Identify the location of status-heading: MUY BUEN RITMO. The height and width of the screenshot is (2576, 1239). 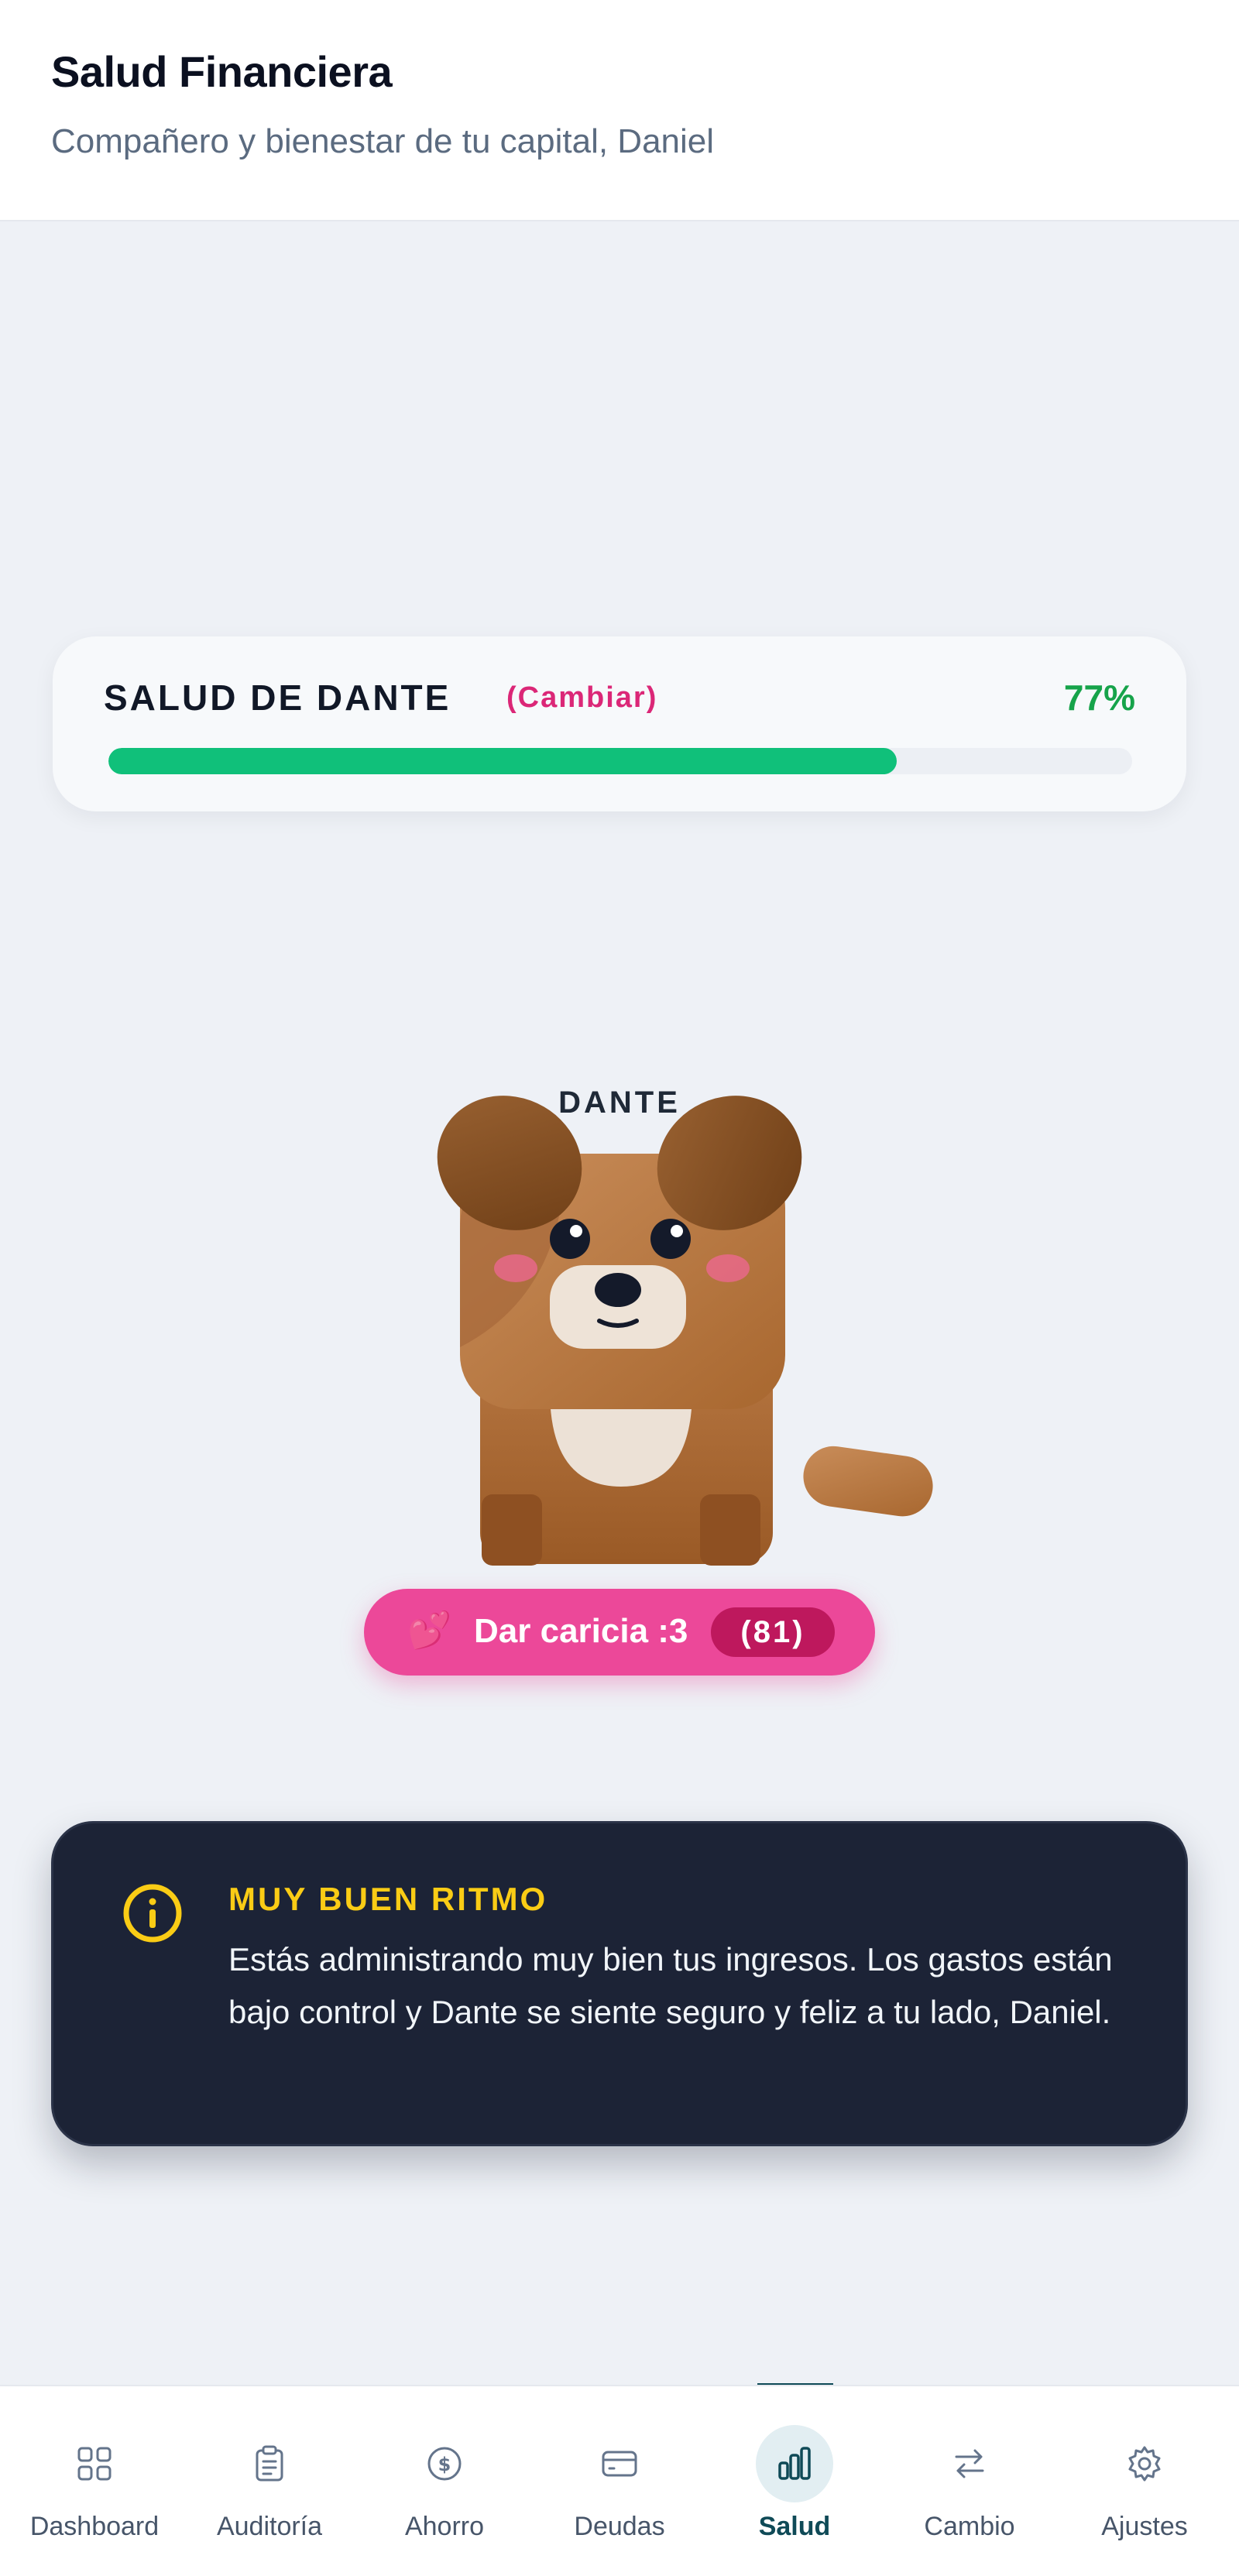
(388, 1899).